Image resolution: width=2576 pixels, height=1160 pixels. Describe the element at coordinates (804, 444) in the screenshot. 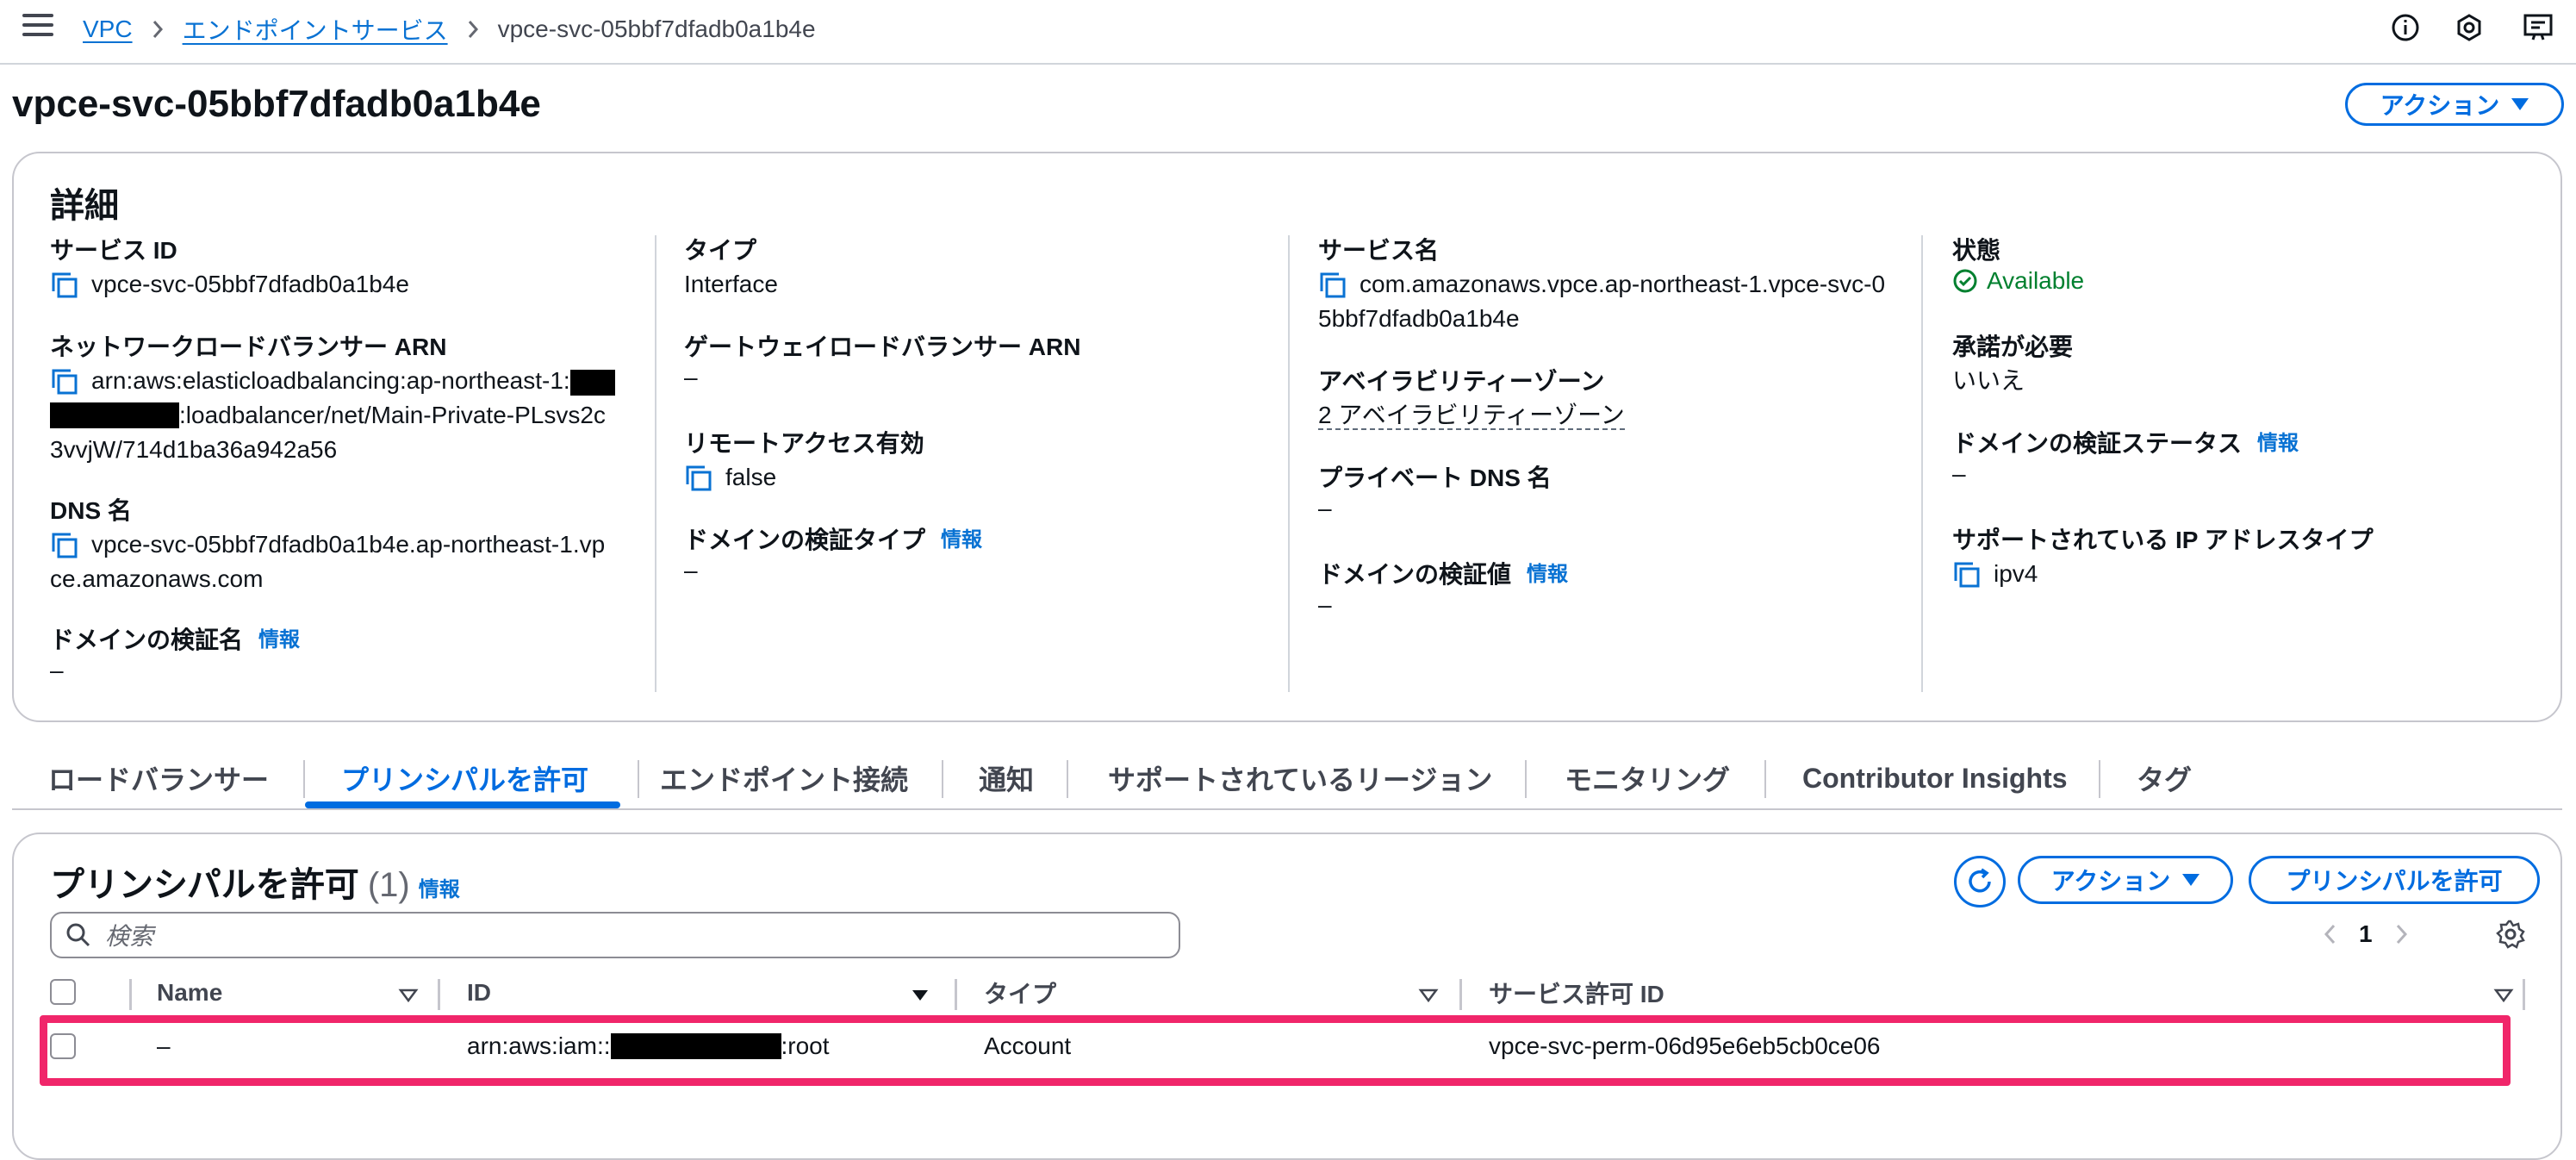

I see `remote-access-label: リモートアクセス有効` at that location.